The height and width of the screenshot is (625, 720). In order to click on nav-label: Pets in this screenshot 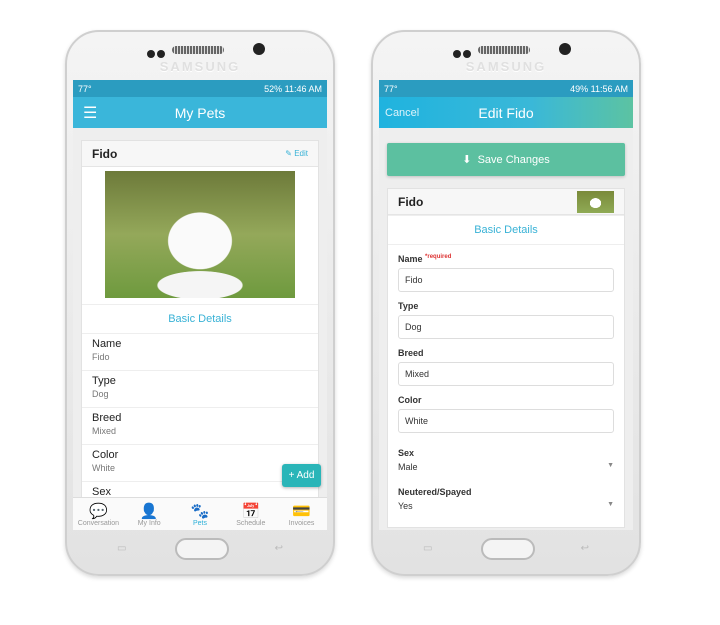, I will do `click(199, 523)`.